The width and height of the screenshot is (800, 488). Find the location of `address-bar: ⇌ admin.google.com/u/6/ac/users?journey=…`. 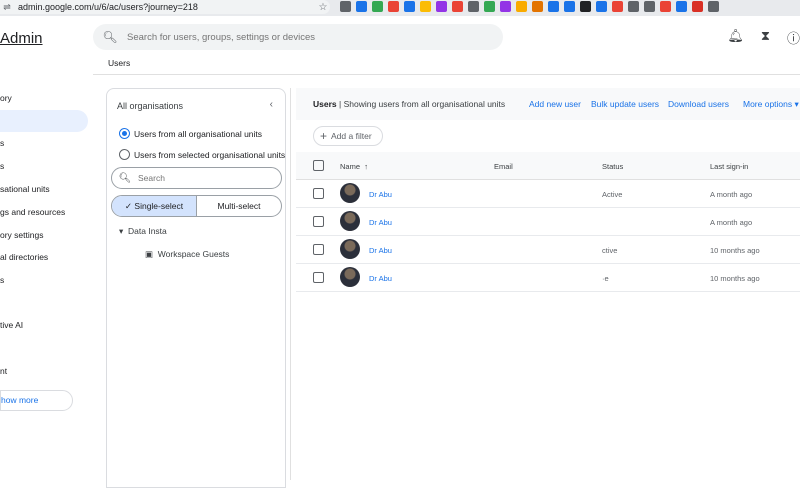

address-bar: ⇌ admin.google.com/u/6/ac/users?journey=… is located at coordinates (165, 7).